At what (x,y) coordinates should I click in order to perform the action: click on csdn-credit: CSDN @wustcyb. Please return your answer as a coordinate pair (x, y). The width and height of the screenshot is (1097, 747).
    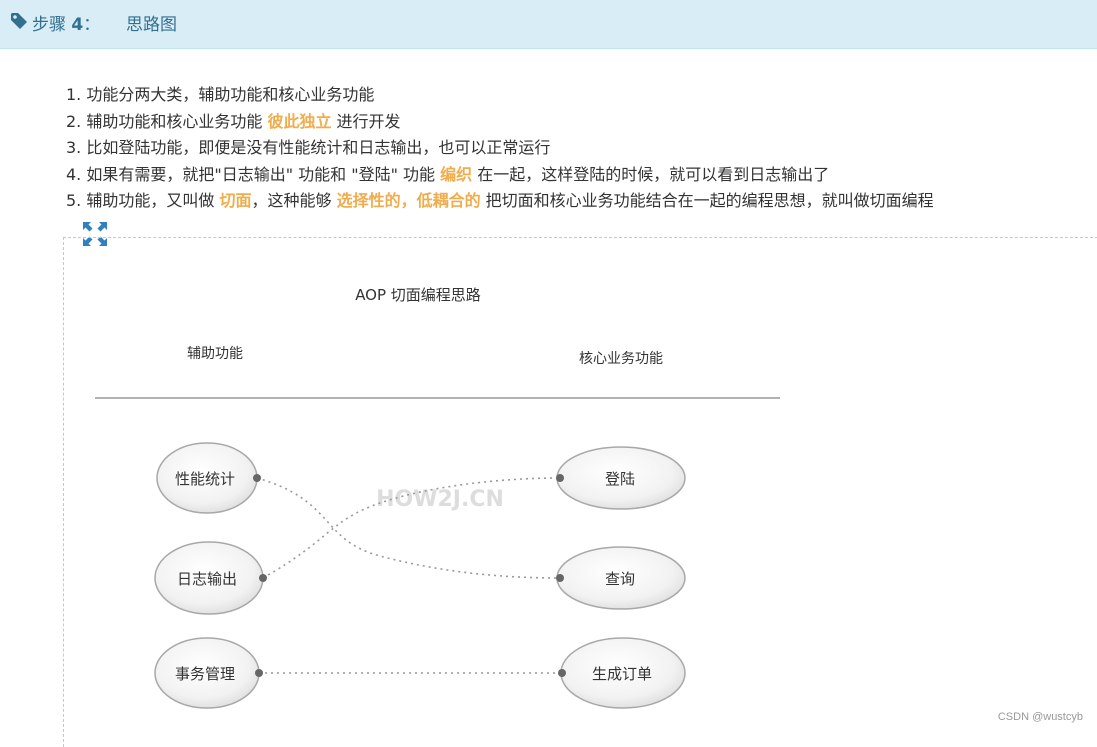
    Looking at the image, I should click on (1040, 717).